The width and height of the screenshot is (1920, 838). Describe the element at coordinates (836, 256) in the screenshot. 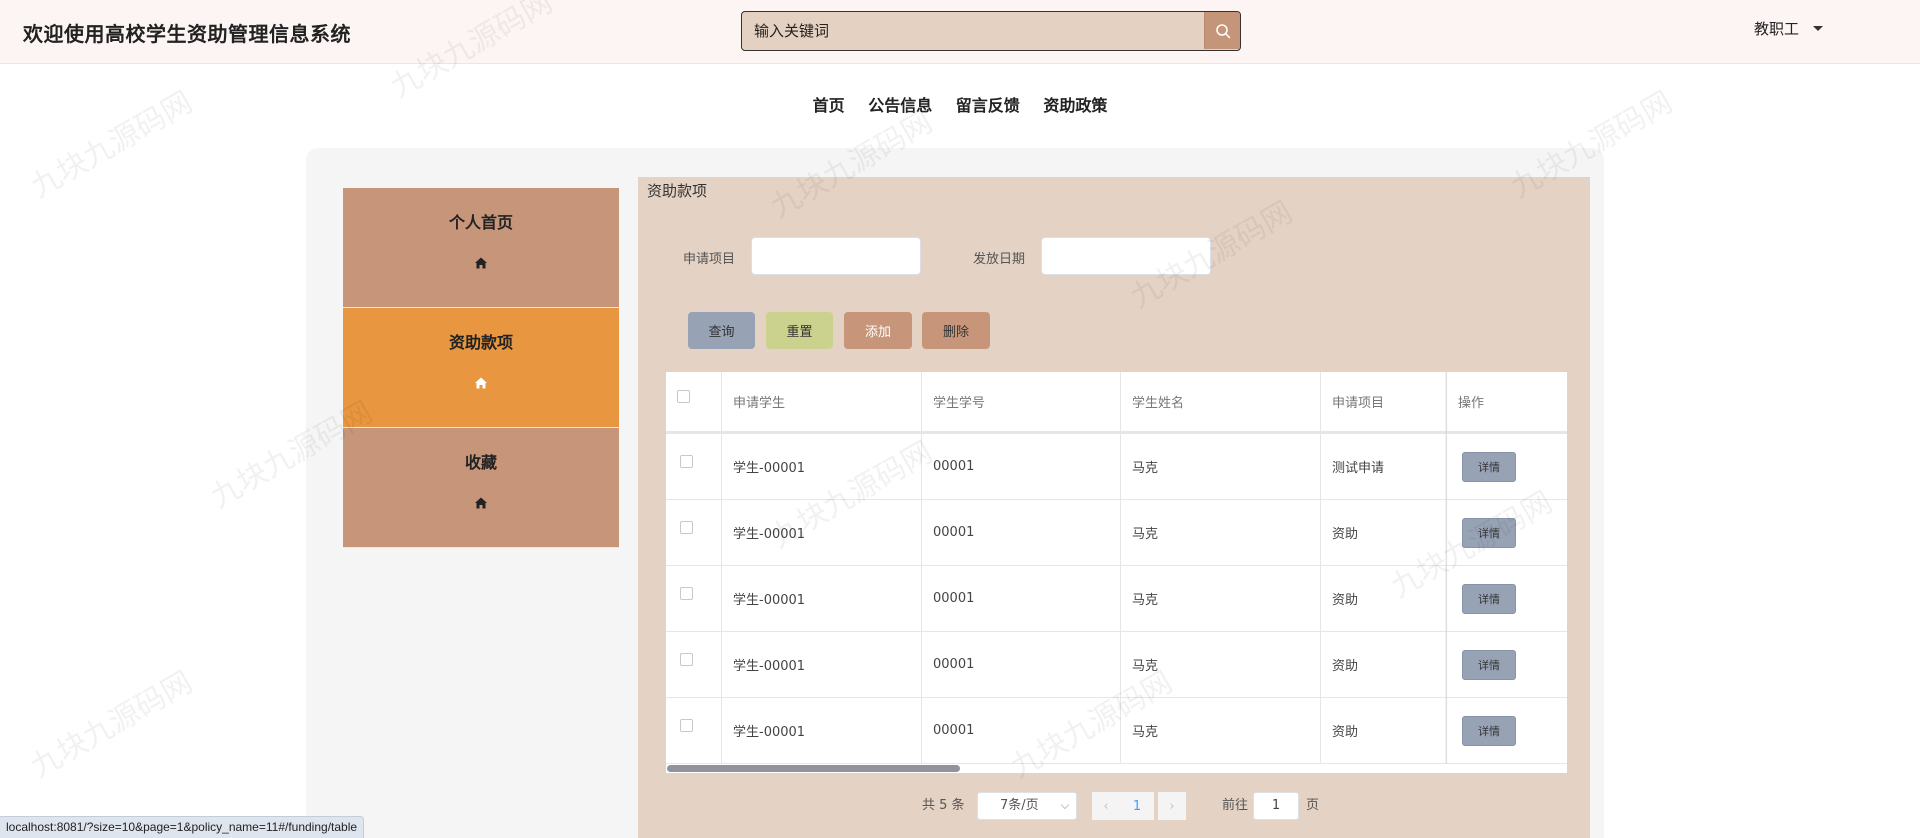

I see `project-filter-input` at that location.